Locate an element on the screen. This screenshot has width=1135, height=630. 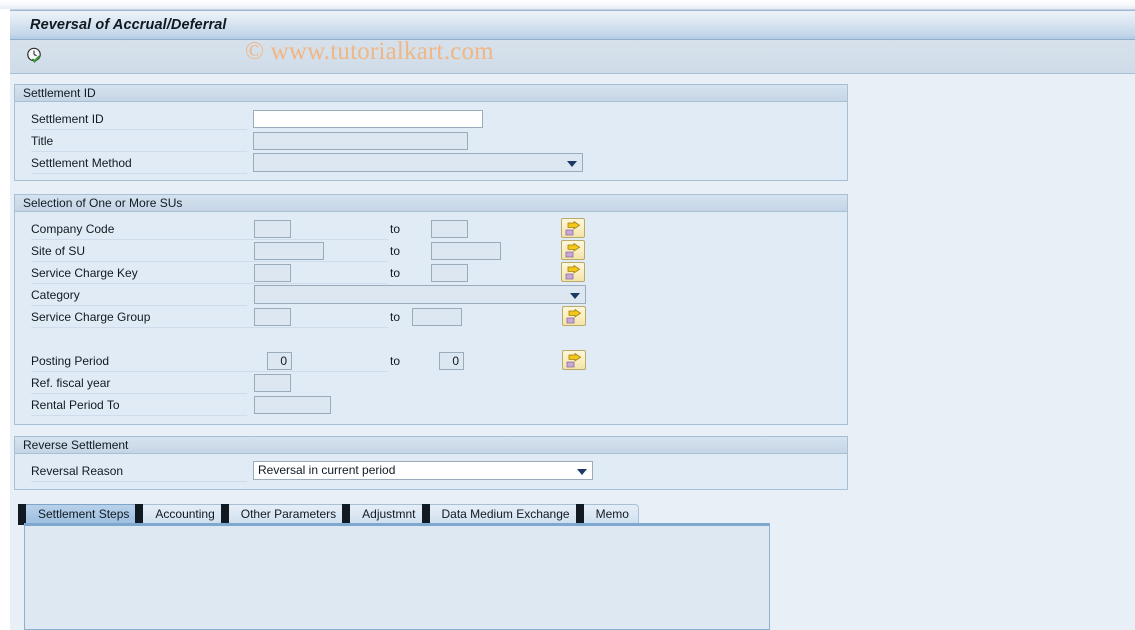
input-title is located at coordinates (360, 141).